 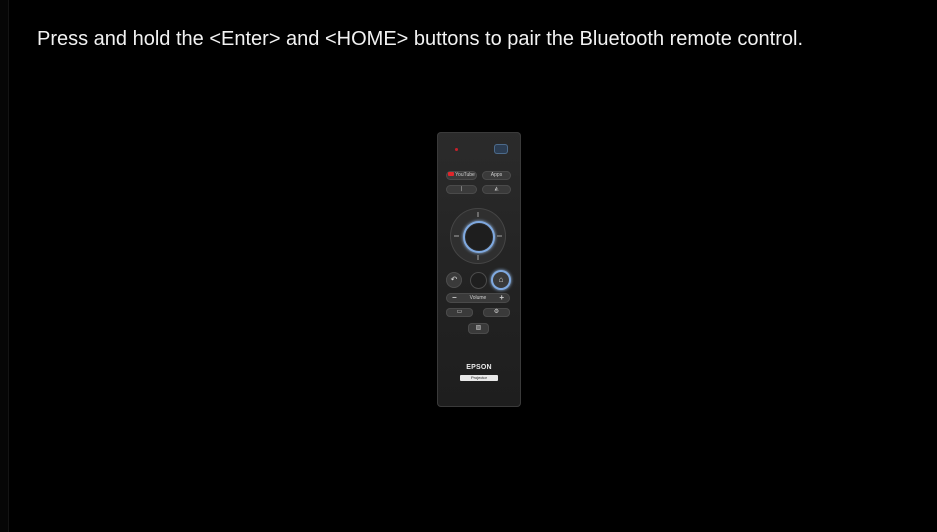 I want to click on freeze-icon: ▨, so click(x=478, y=328).